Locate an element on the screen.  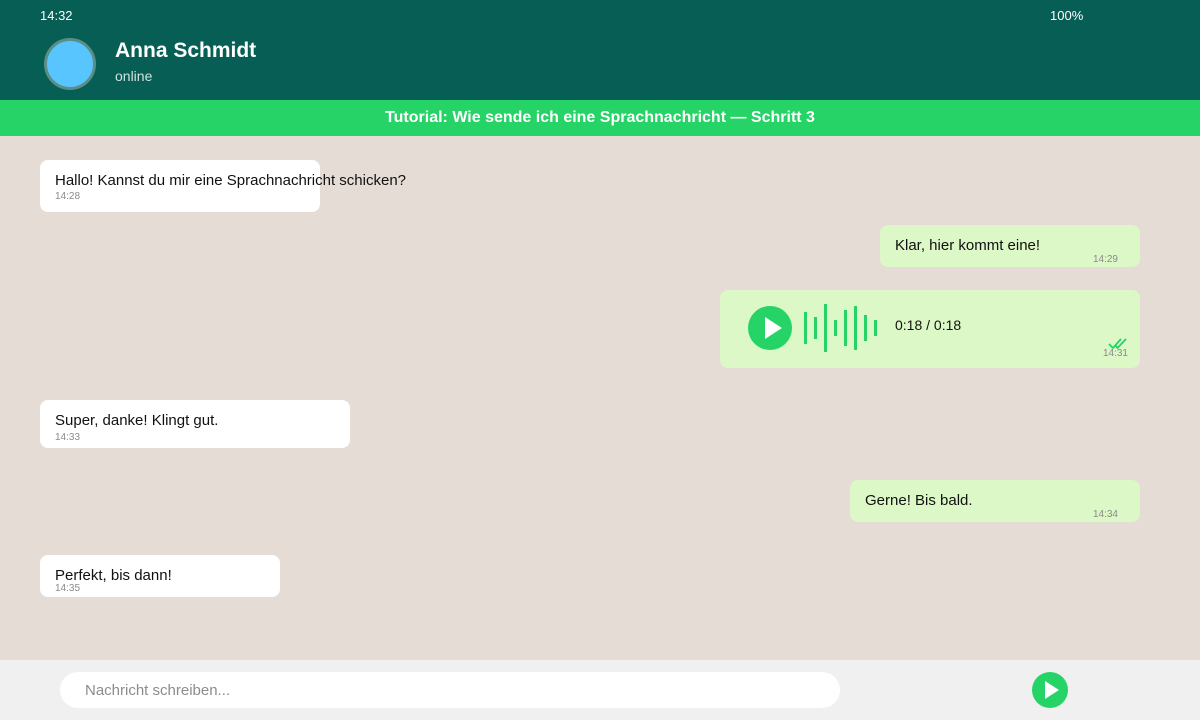
battery-level: 100% is located at coordinates (1067, 15).